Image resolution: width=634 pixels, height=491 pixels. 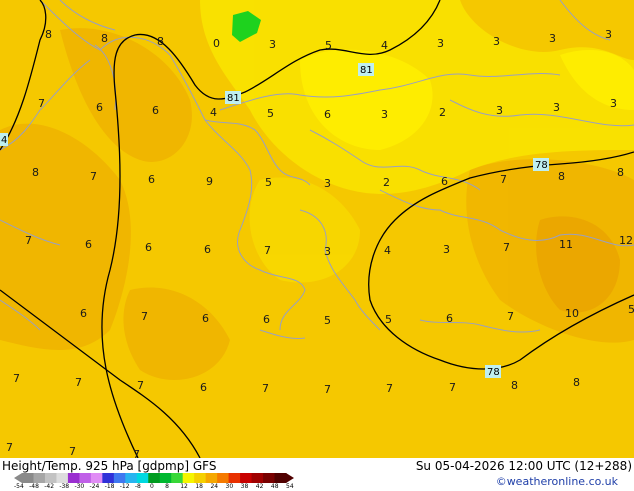 I want to click on colorbar-tick-label: -8, so click(x=137, y=486).